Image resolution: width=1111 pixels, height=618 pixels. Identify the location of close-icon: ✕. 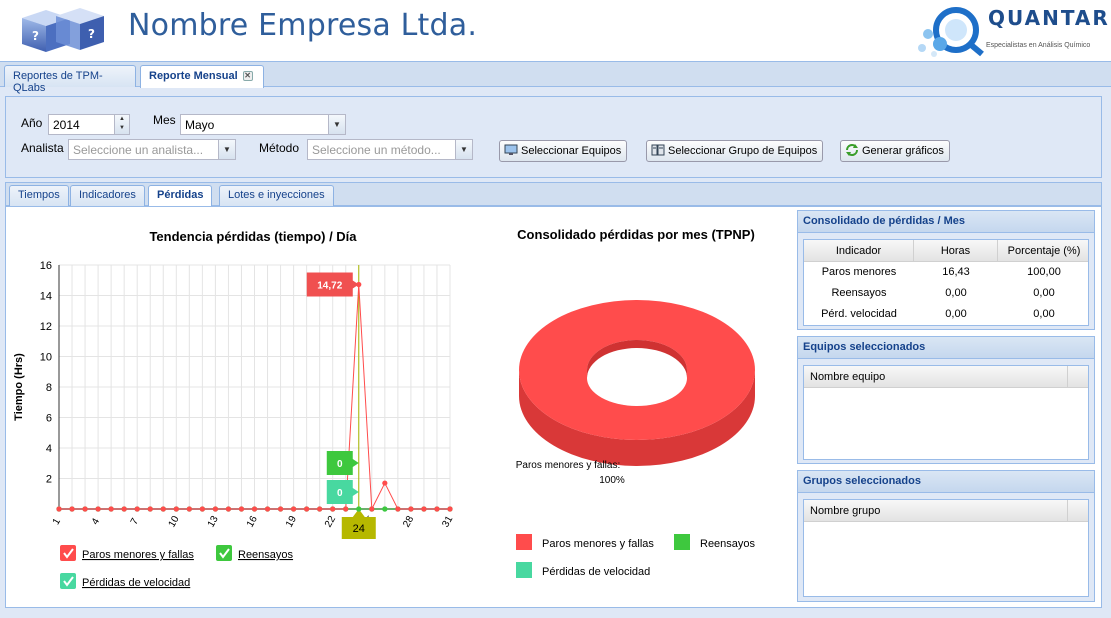
(247, 76).